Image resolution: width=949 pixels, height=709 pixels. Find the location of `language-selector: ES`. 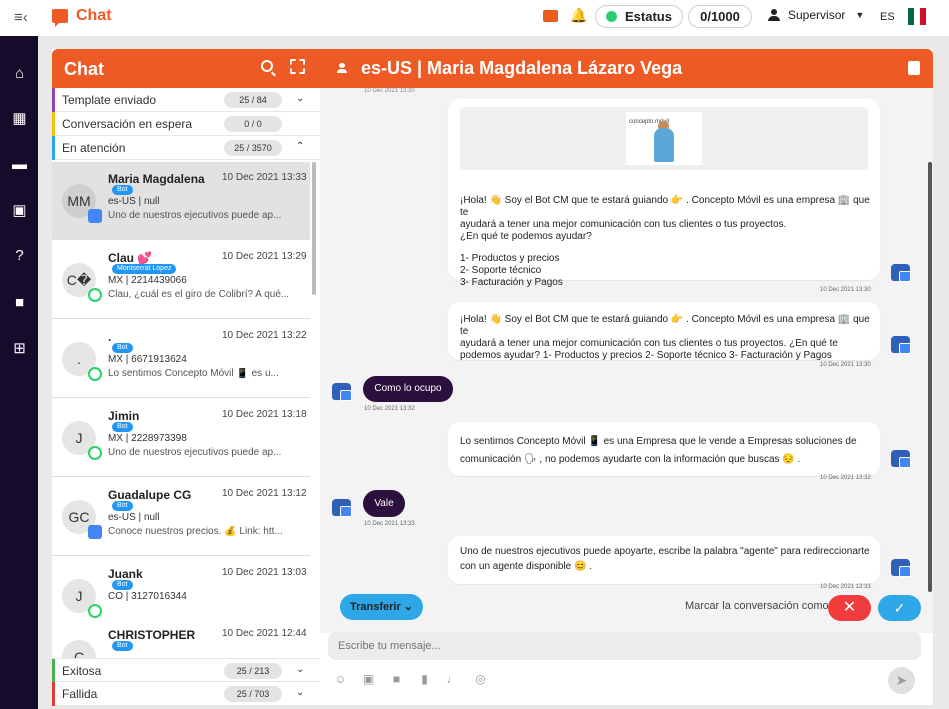

language-selector: ES is located at coordinates (887, 17).